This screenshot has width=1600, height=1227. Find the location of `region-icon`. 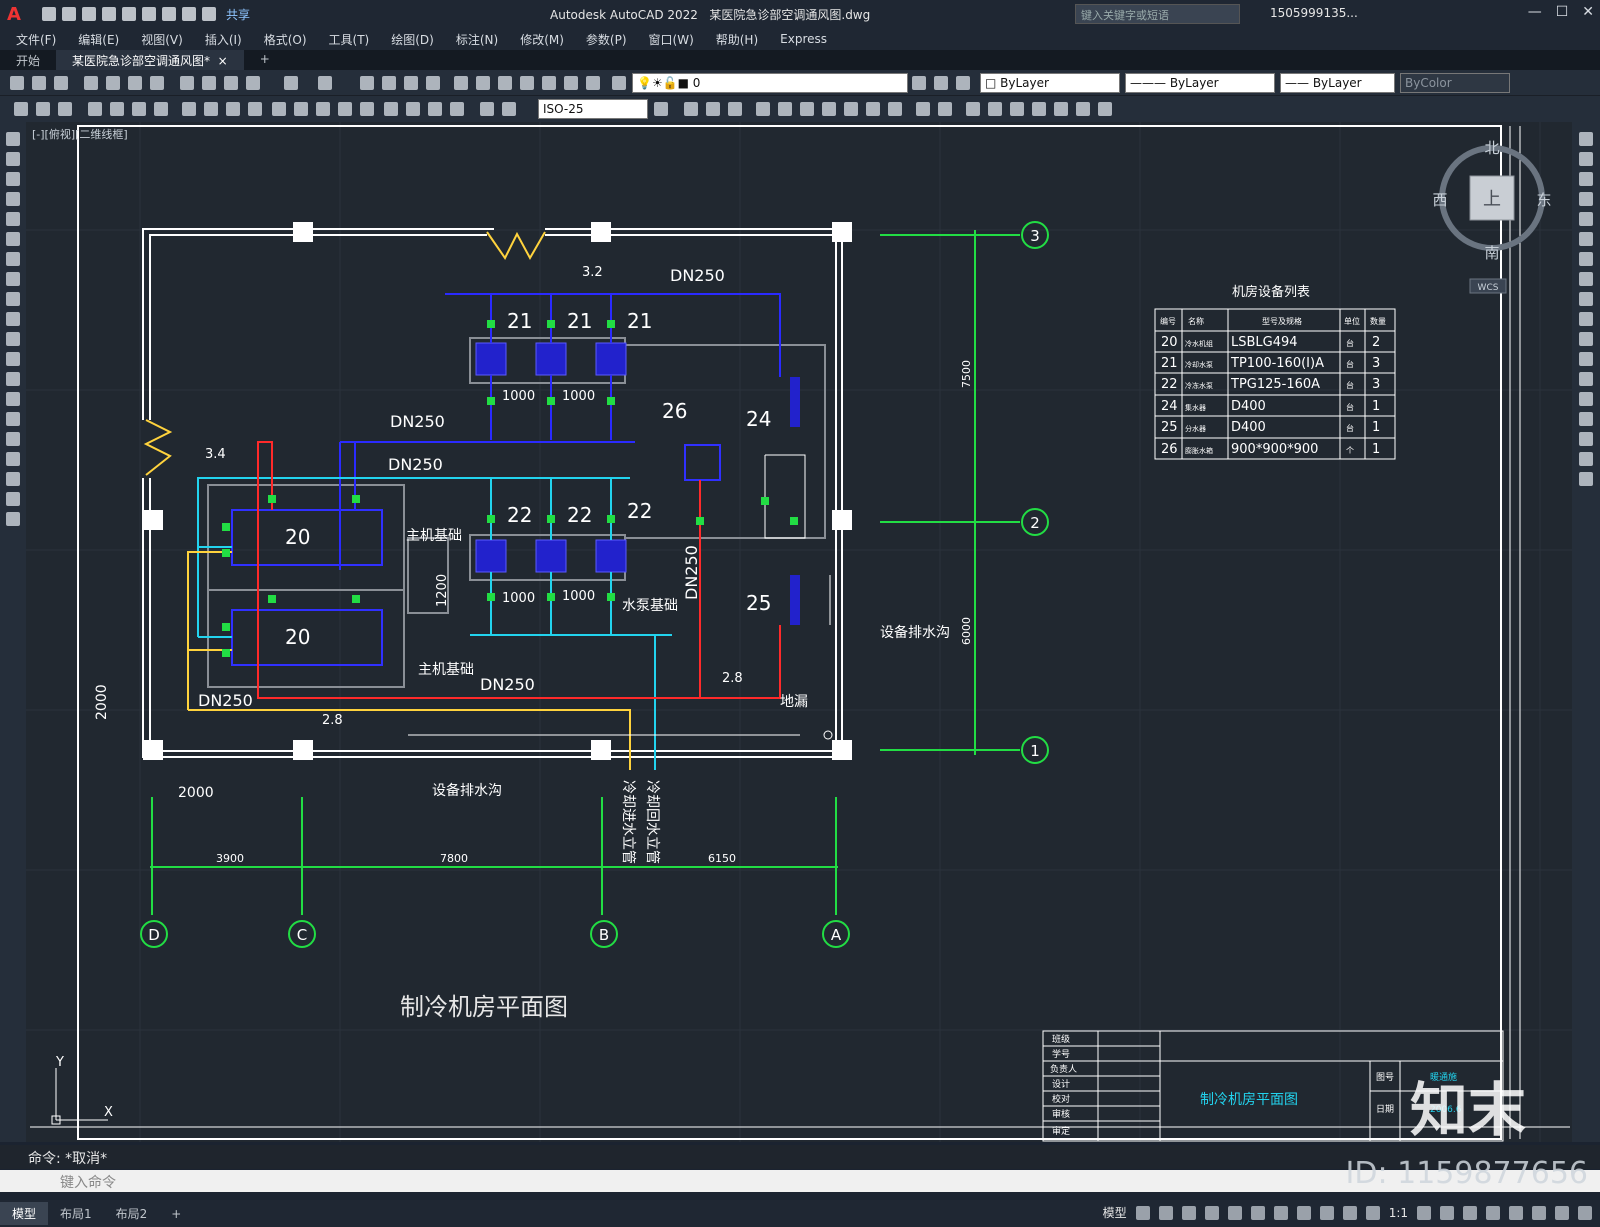

region-icon is located at coordinates (13, 459).